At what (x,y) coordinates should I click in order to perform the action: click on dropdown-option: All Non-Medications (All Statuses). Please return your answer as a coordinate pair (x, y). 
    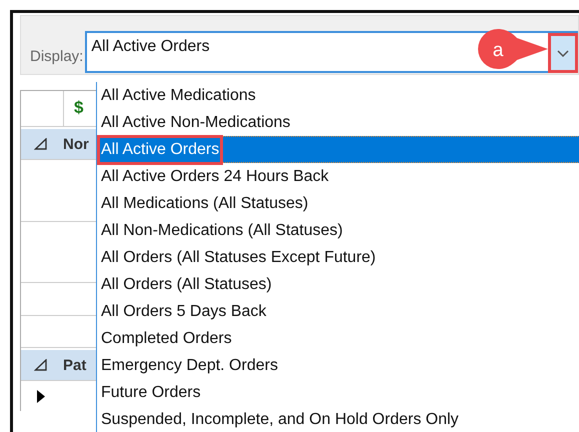
    Looking at the image, I should click on (338, 230).